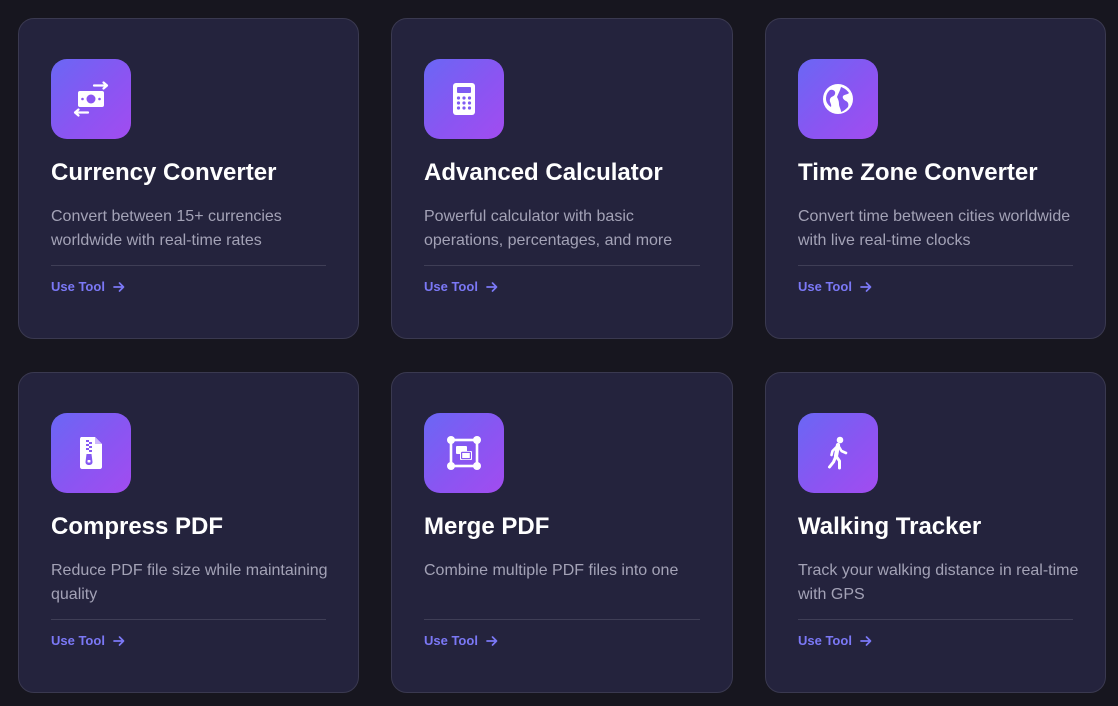 This screenshot has width=1118, height=706. Describe the element at coordinates (838, 99) in the screenshot. I see `globe-icon` at that location.